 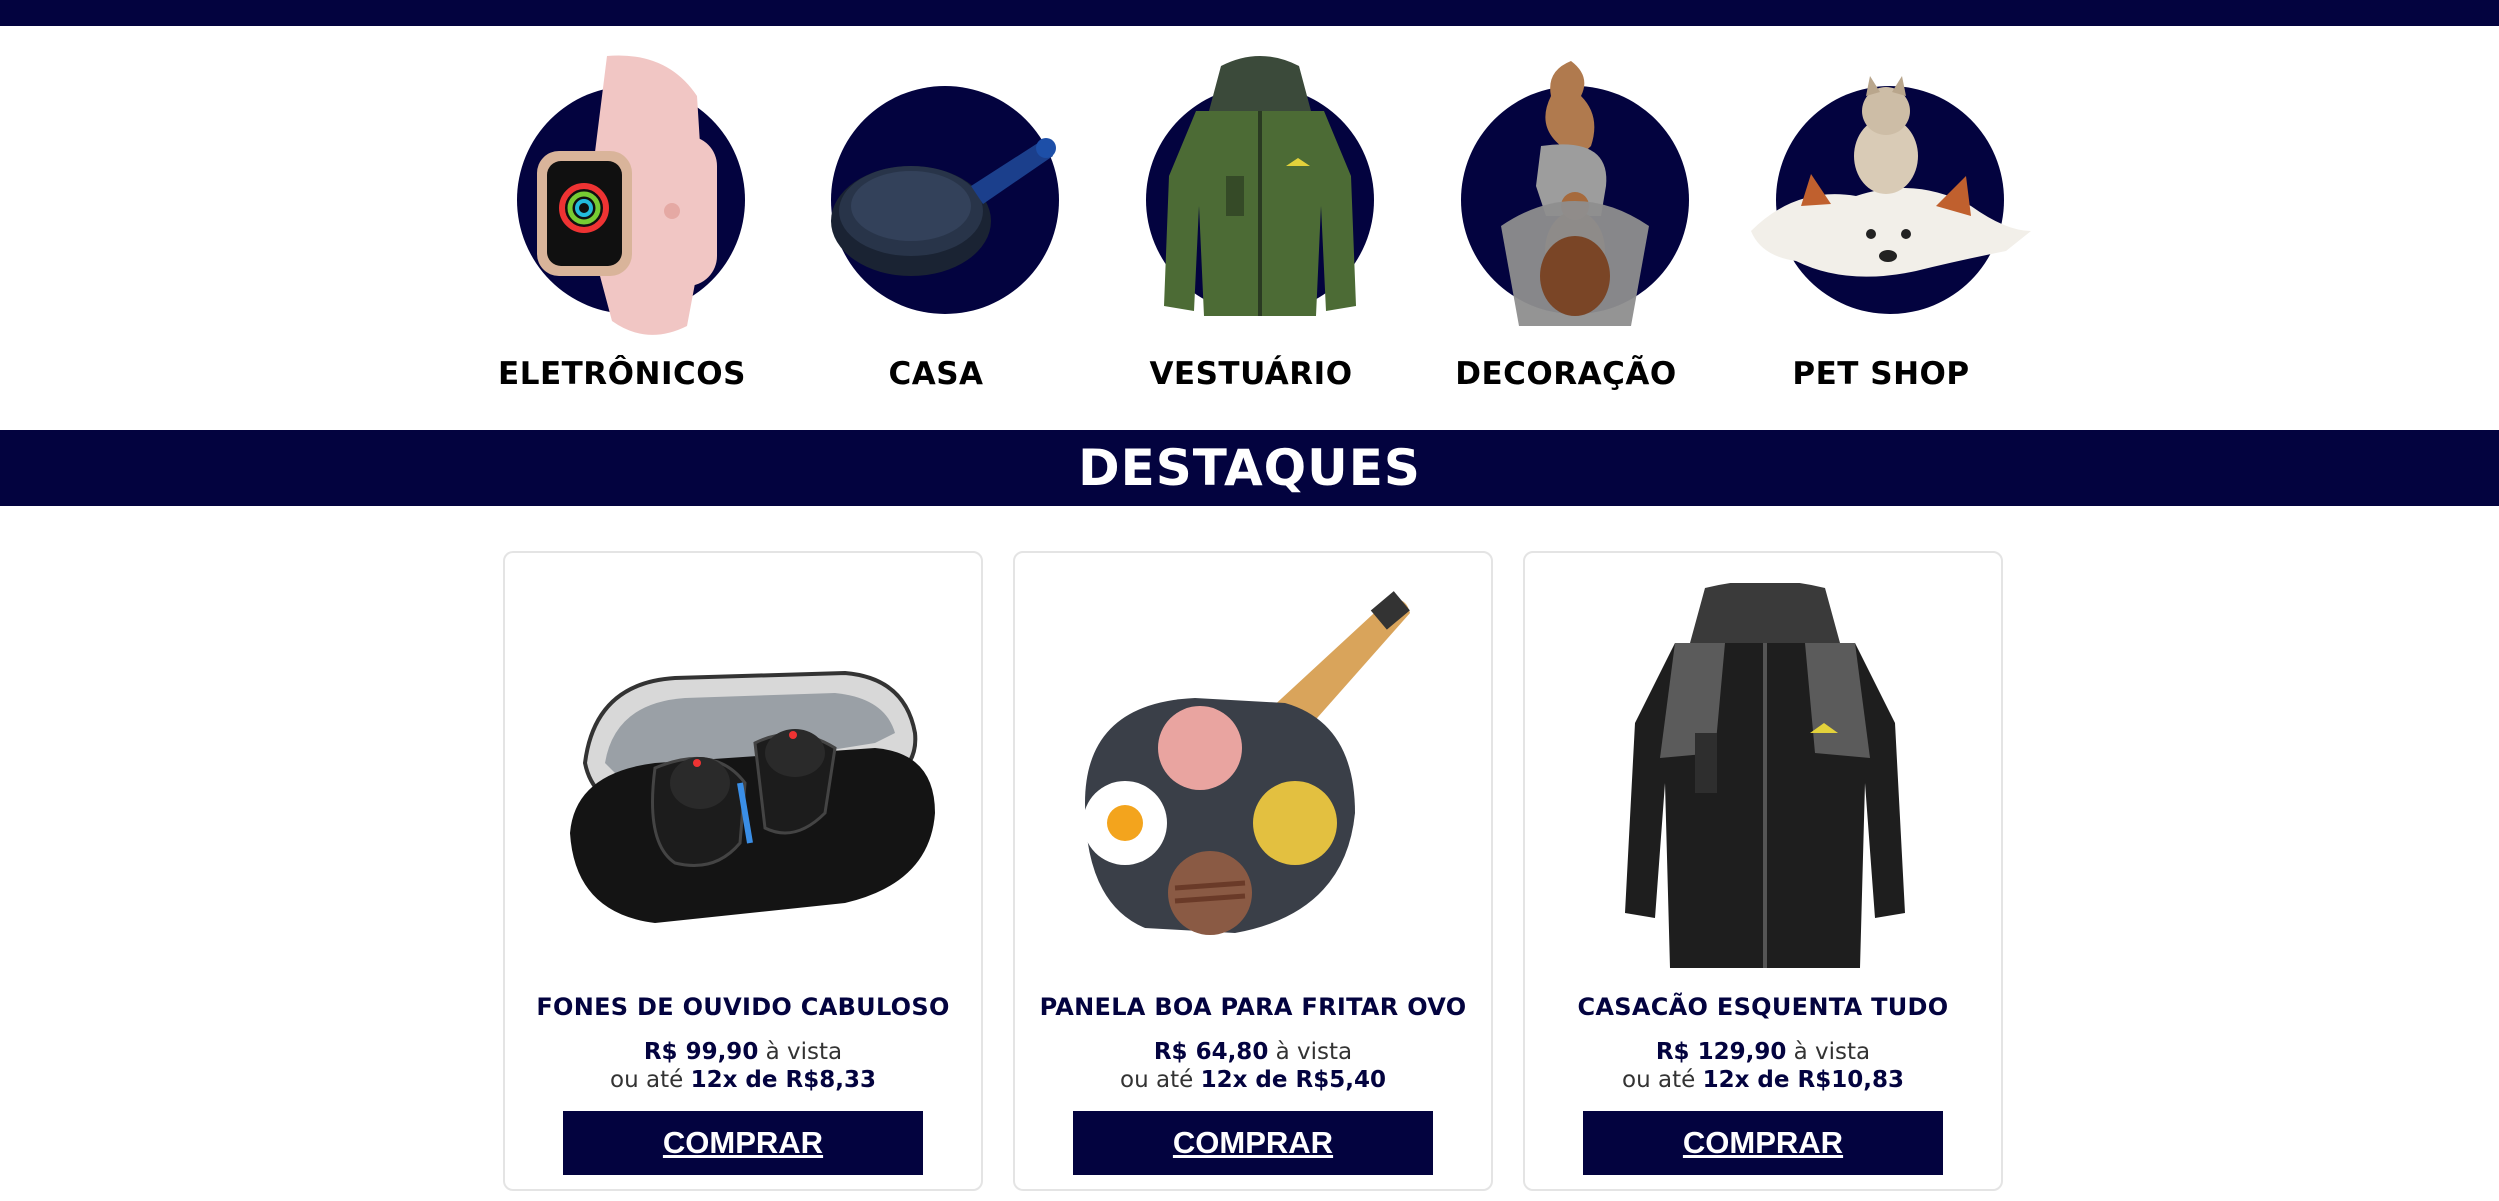 I want to click on section-title: DESTAQUES, so click(x=1249, y=468).